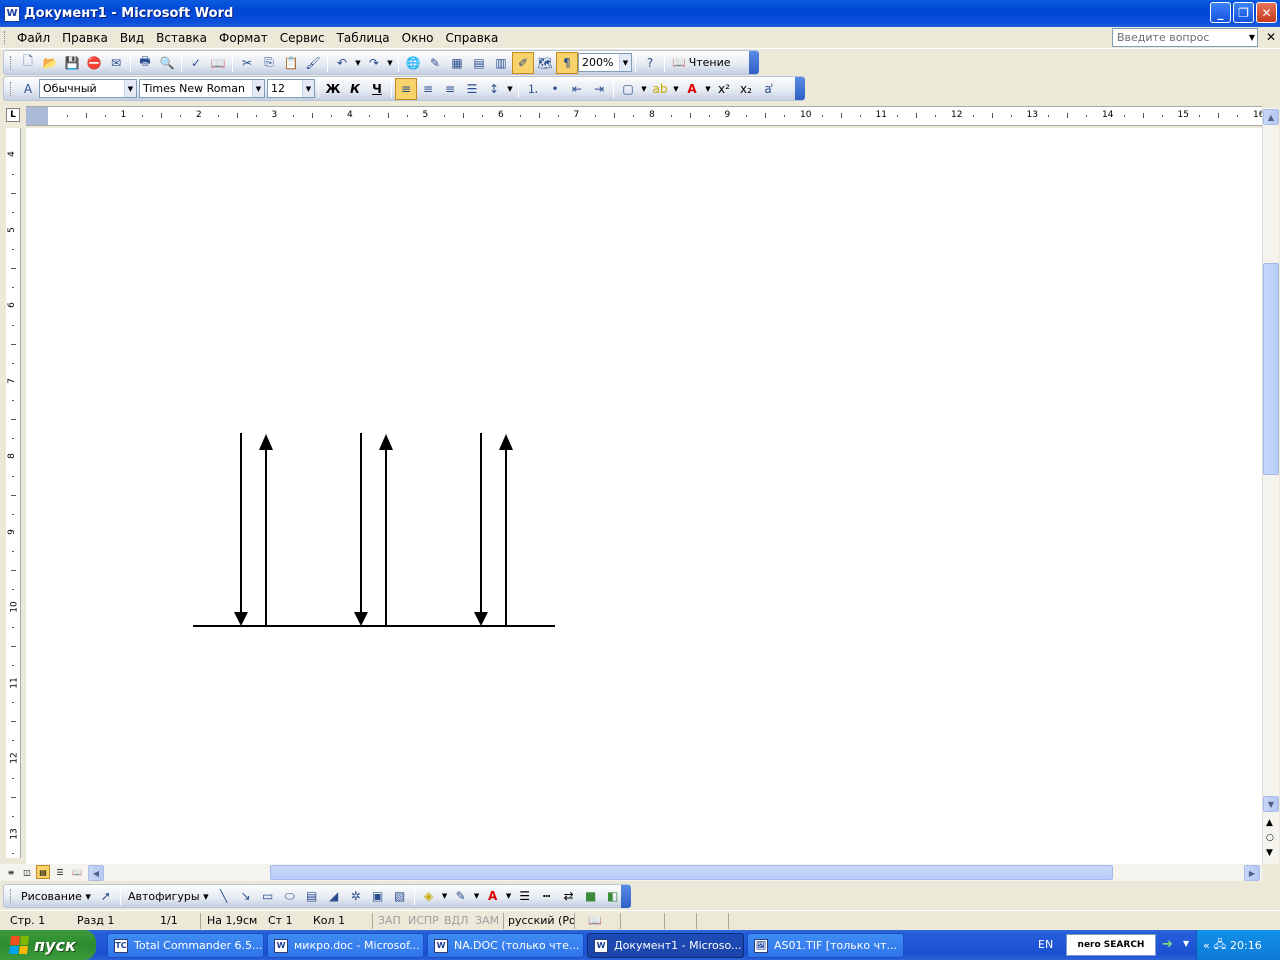 Image resolution: width=1280 pixels, height=960 pixels. I want to click on cut-icon: ✂, so click(247, 63).